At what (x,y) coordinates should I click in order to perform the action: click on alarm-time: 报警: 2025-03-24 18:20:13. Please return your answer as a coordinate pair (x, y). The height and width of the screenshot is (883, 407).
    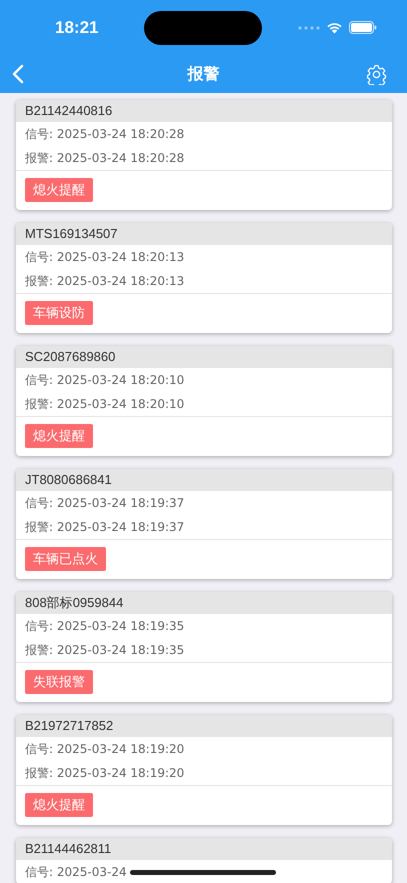
    Looking at the image, I should click on (105, 281).